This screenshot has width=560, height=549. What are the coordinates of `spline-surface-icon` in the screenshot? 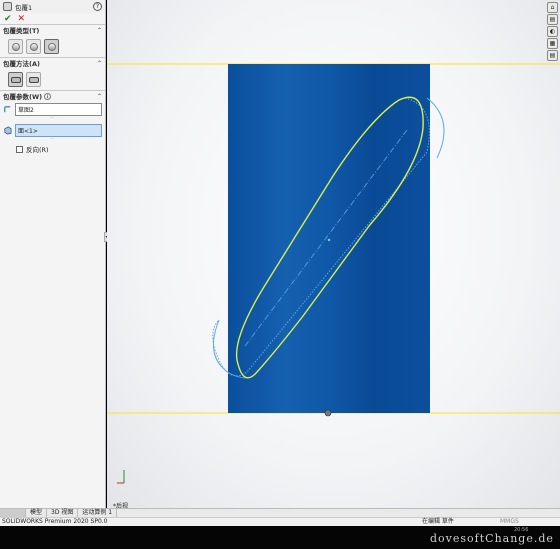 It's located at (34, 79).